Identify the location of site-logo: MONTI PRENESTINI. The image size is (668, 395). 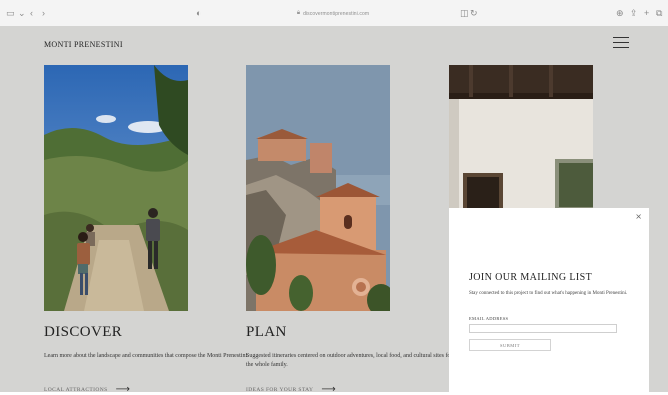
(83, 44).